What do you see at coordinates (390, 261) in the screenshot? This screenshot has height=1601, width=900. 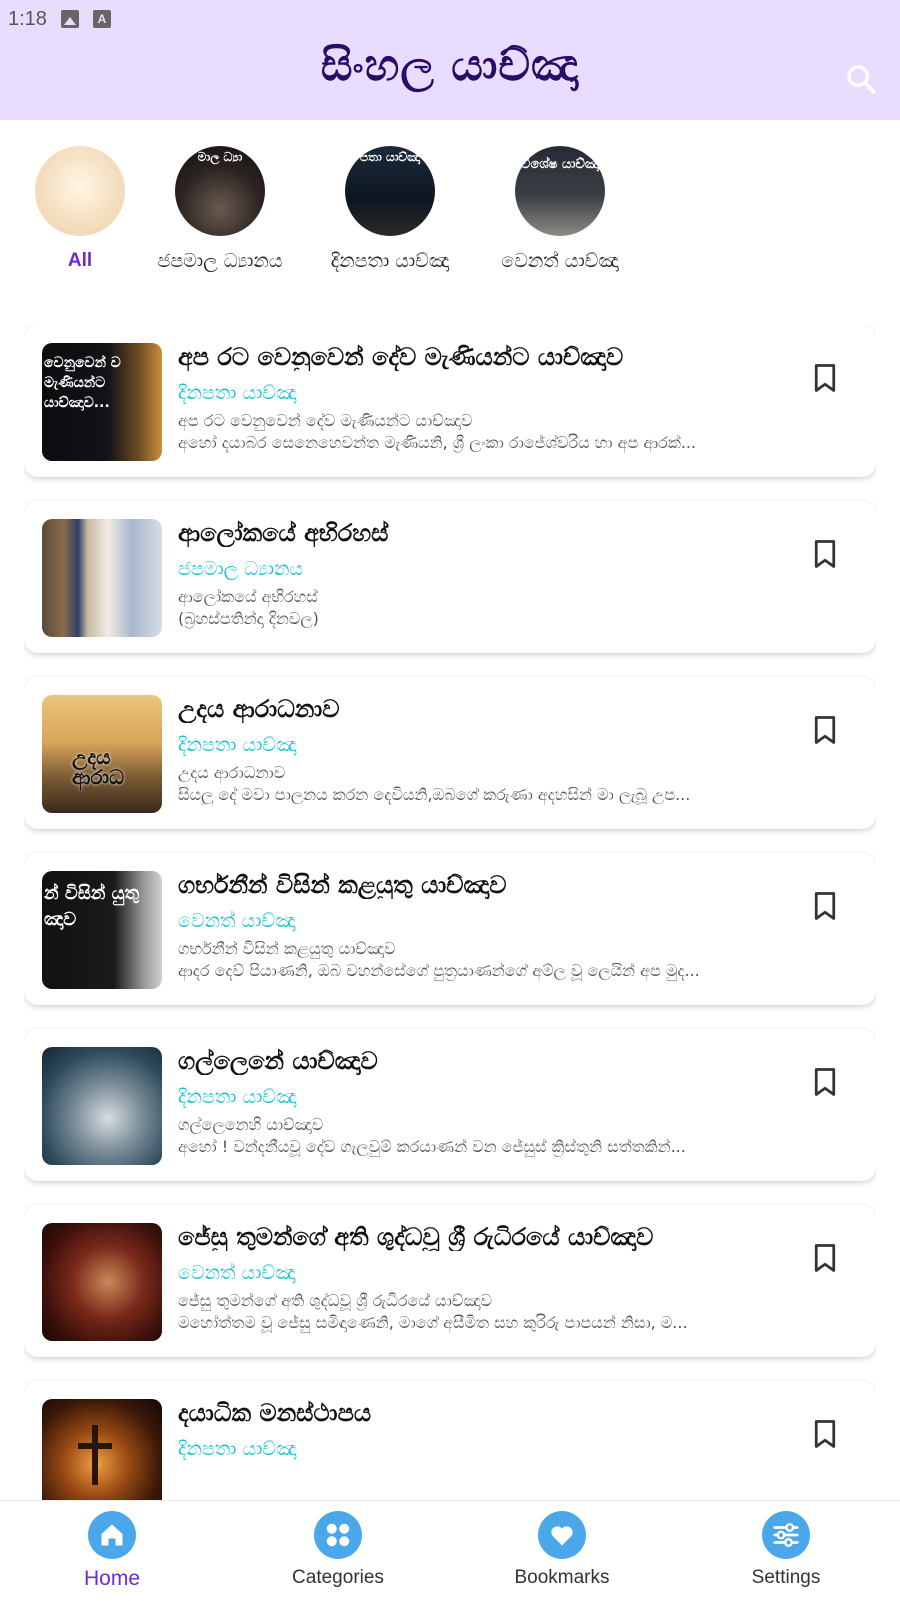 I see `category-label: දිනපතා යාච්ඤා` at bounding box center [390, 261].